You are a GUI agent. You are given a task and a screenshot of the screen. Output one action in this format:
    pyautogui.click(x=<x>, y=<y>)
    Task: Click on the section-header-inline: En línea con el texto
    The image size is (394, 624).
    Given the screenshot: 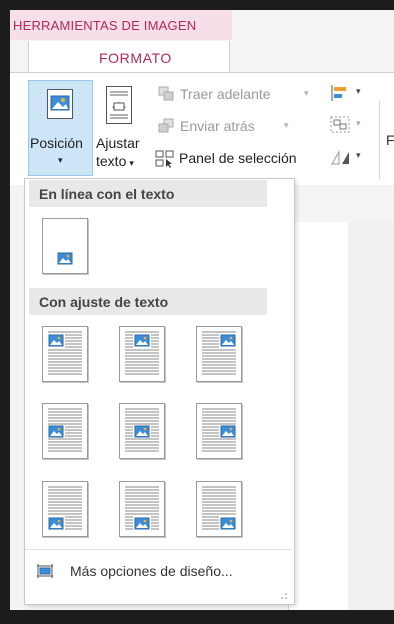 What is the action you would take?
    pyautogui.click(x=148, y=193)
    